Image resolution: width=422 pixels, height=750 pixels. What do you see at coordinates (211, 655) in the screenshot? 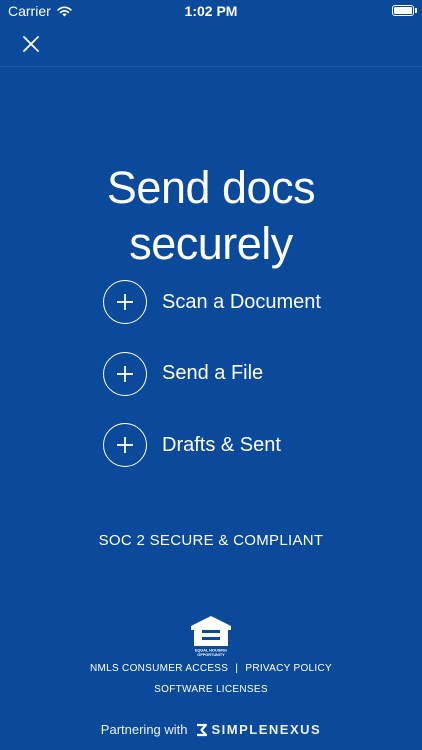
I see `svg-text: OPPORTUNITY` at bounding box center [211, 655].